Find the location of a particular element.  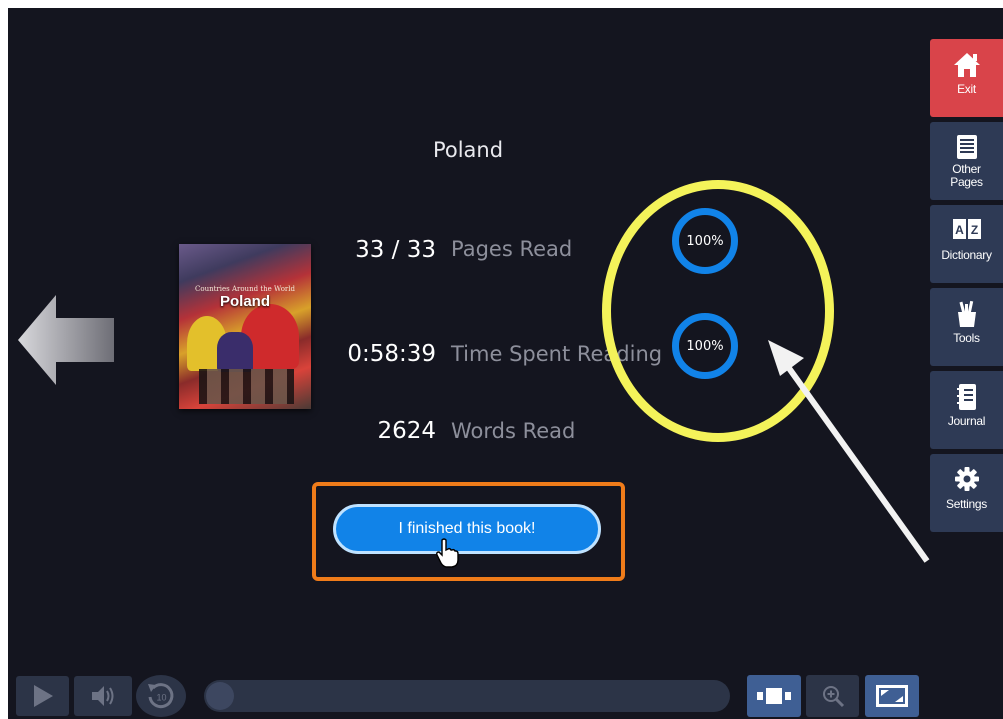

home-icon is located at coordinates (966, 65).